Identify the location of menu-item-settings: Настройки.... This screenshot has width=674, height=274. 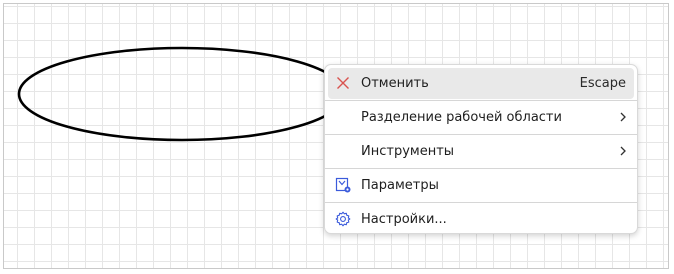
(481, 219).